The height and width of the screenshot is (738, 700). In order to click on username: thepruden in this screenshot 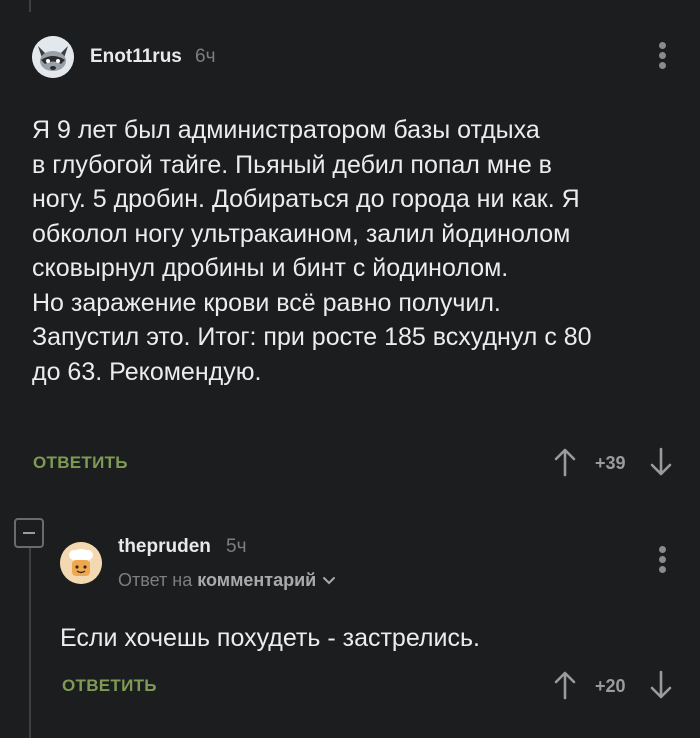, I will do `click(164, 547)`.